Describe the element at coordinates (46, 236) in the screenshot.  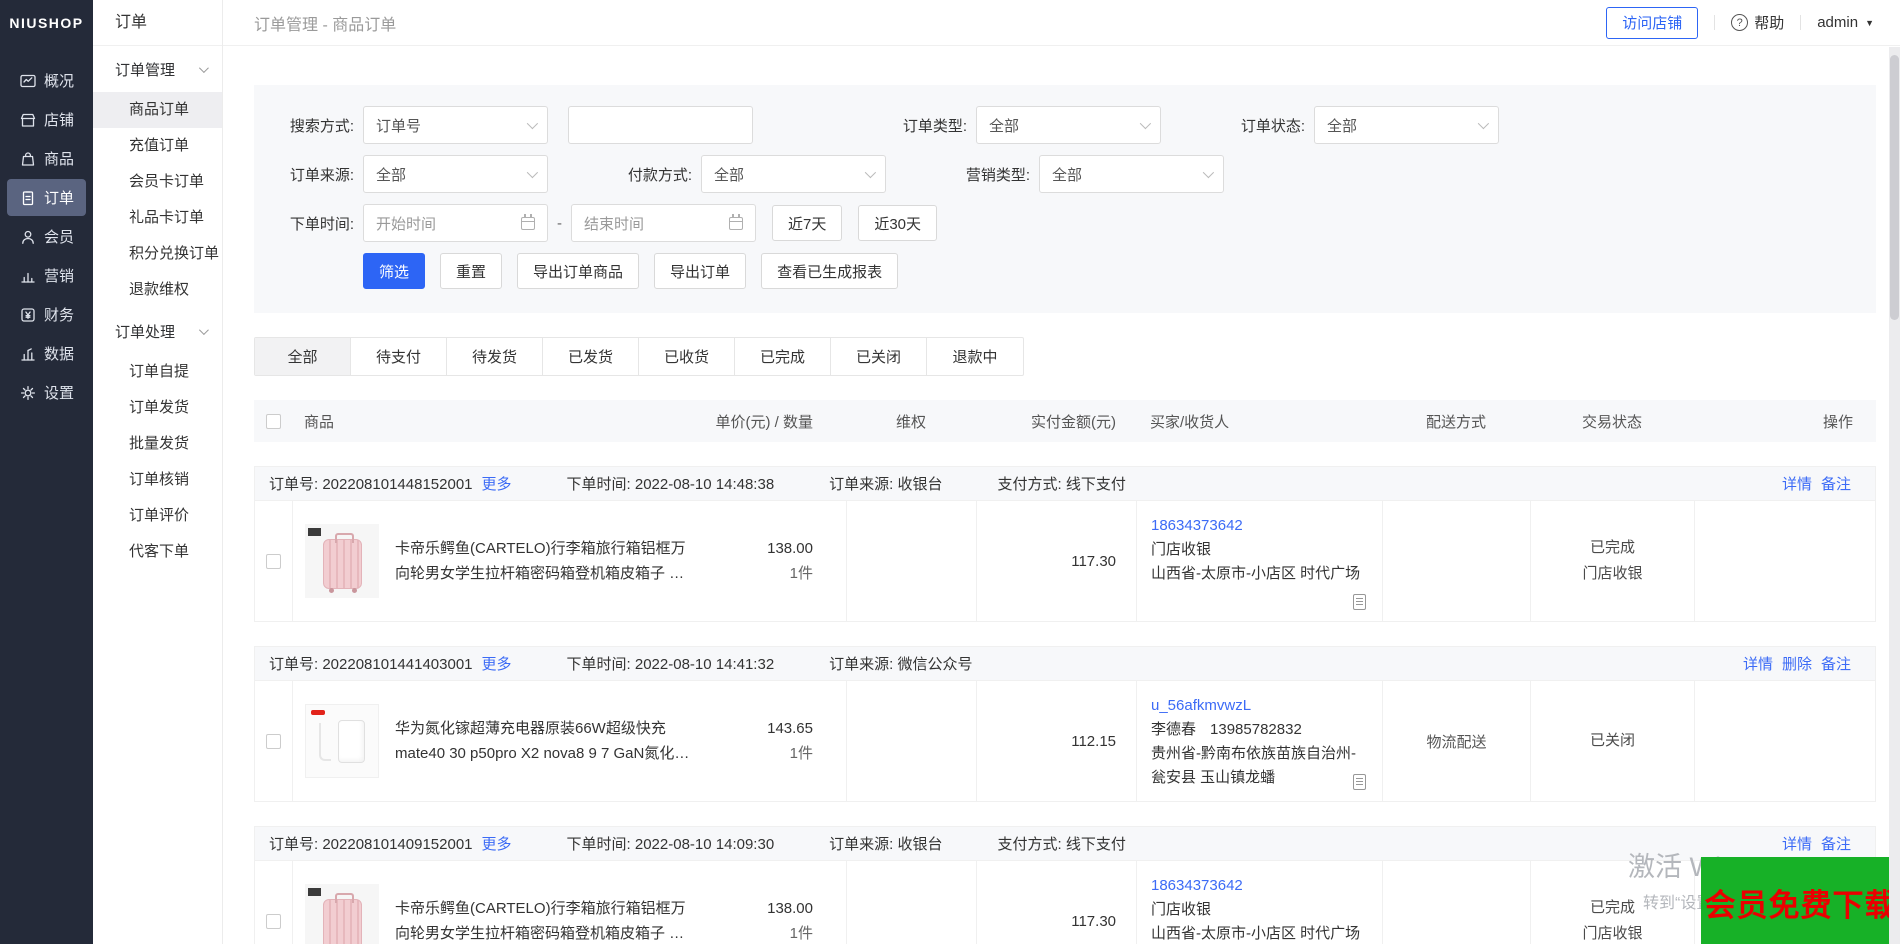
I see `nav-item-members: 会员` at that location.